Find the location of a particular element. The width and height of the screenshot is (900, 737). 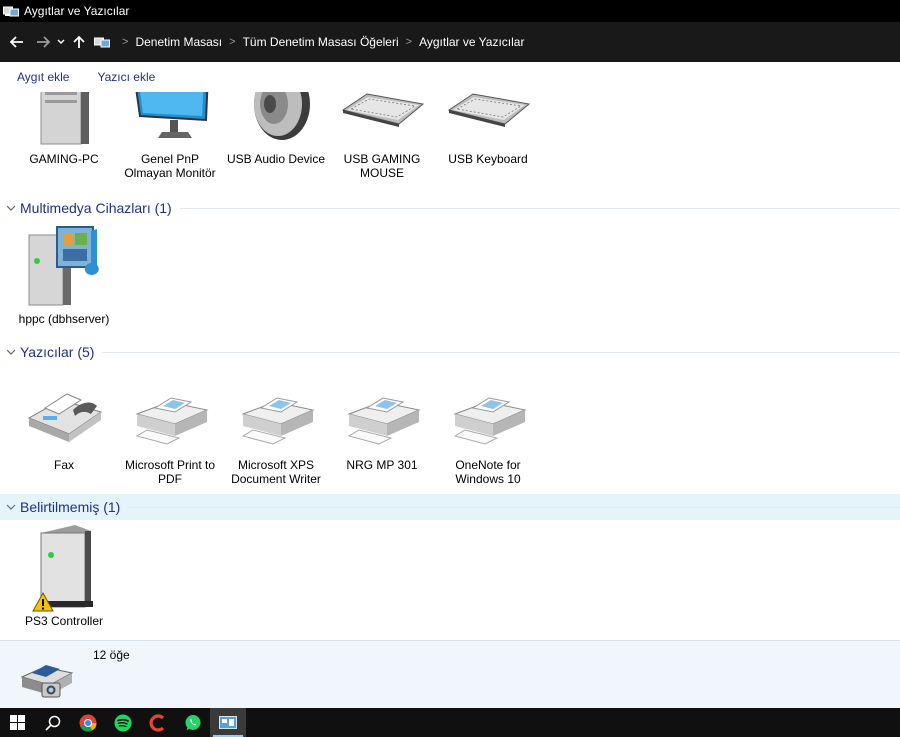

speaker-icon is located at coordinates (282, 116).